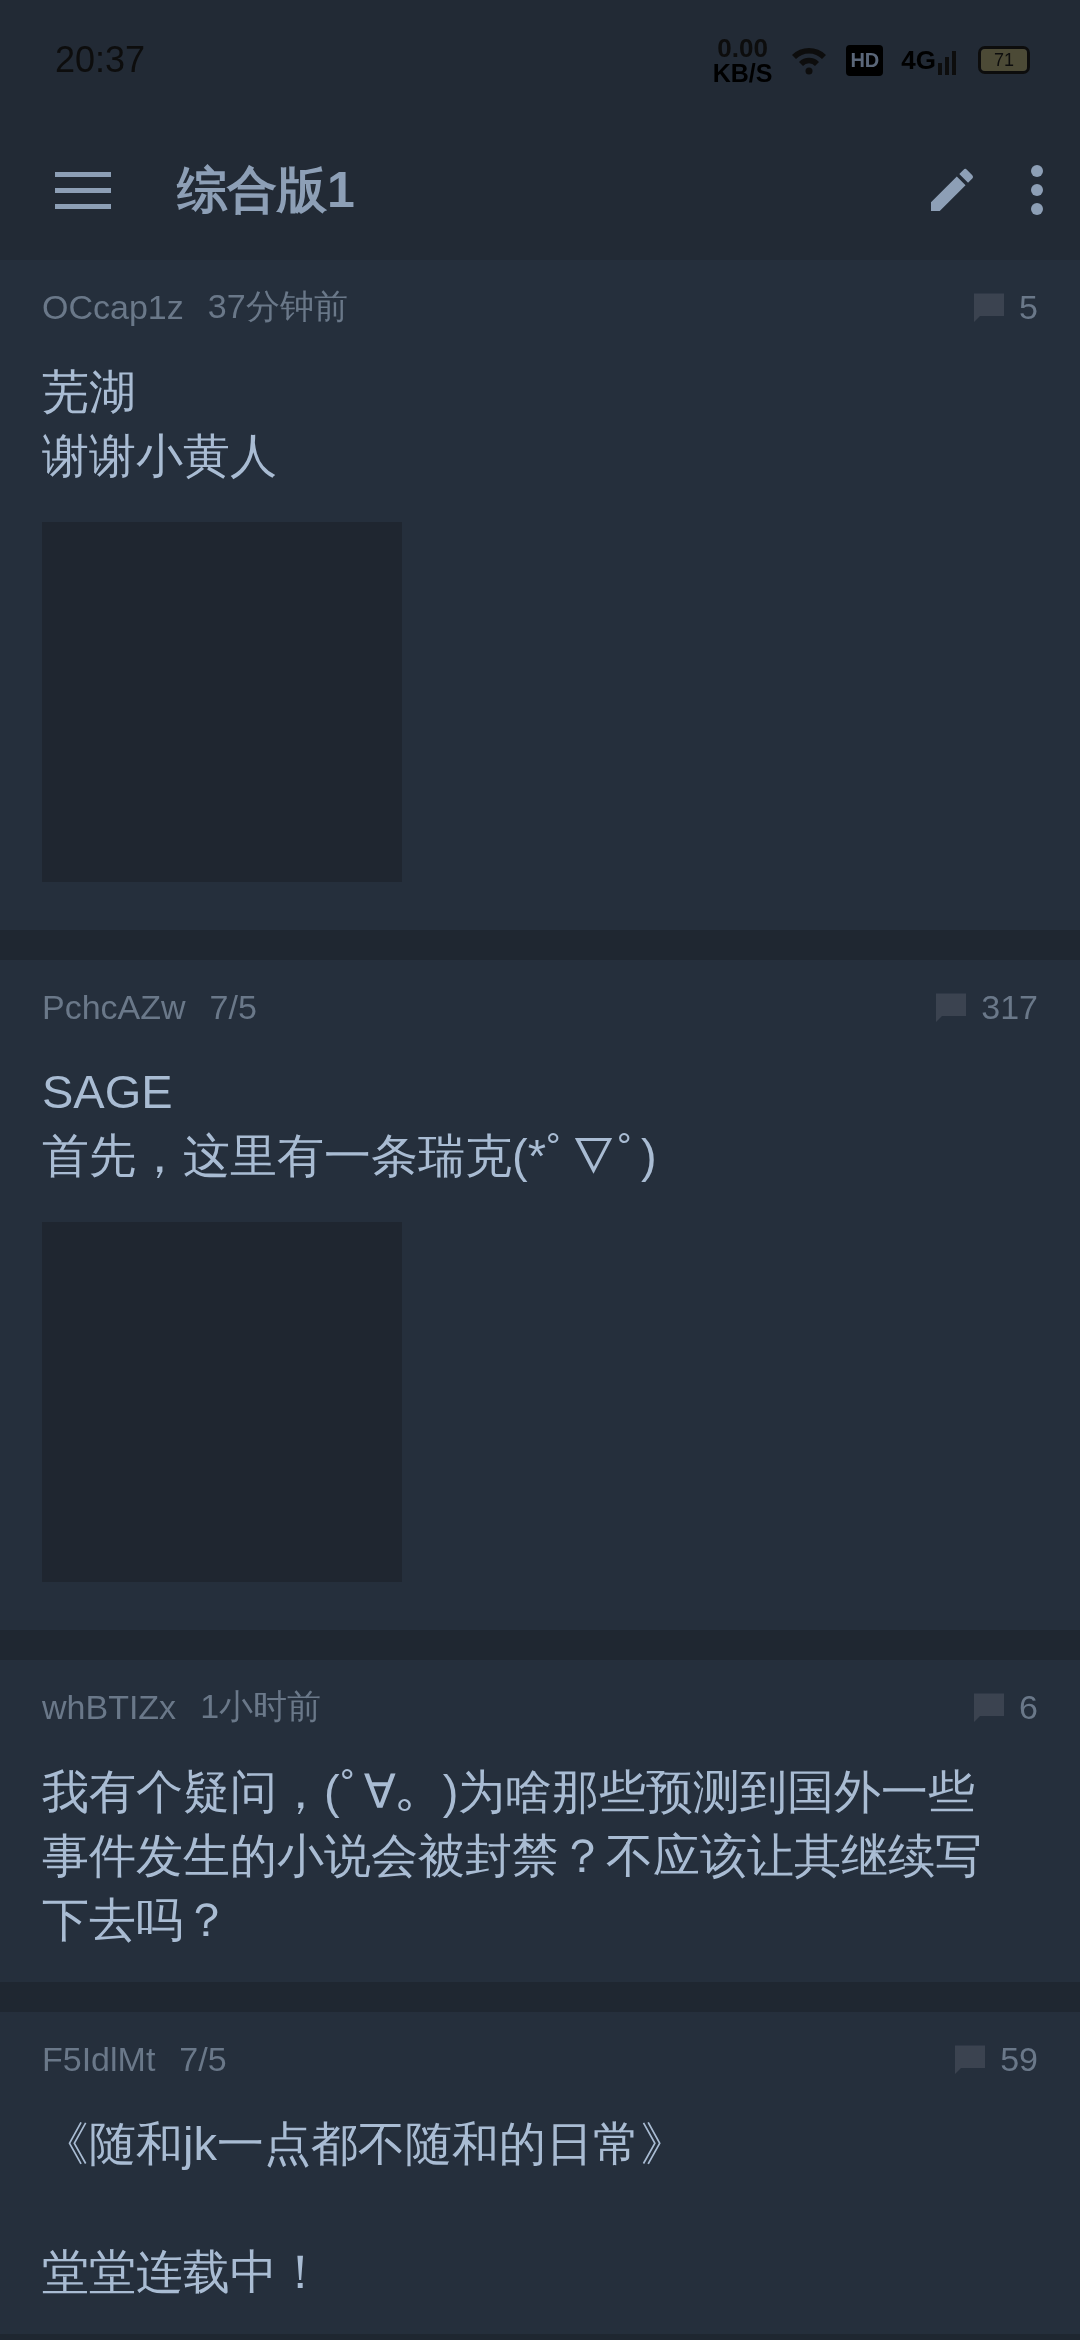 The image size is (1080, 2340). I want to click on page-title: 综合版1, so click(266, 190).